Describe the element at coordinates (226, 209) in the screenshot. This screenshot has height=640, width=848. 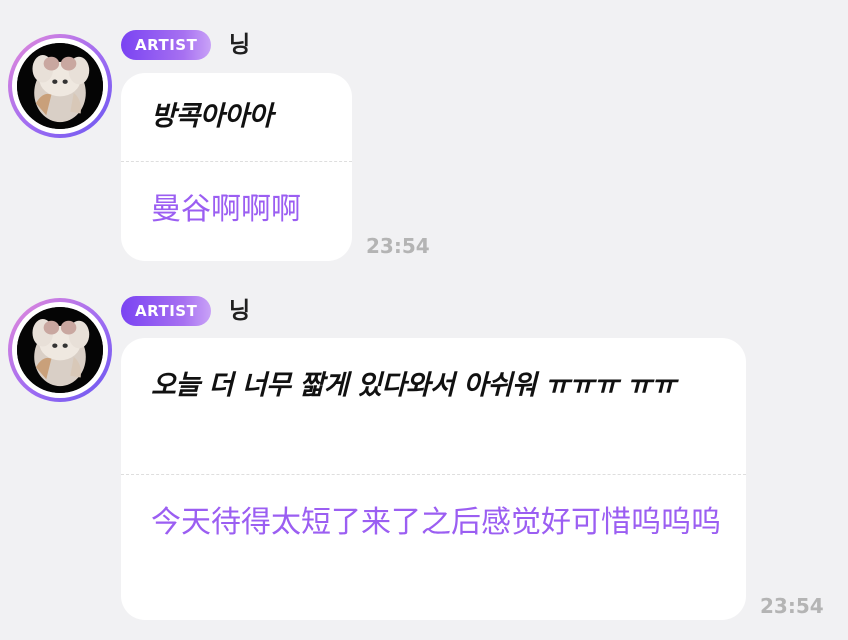
I see `message-text-translation: 曼谷啊啊啊` at that location.